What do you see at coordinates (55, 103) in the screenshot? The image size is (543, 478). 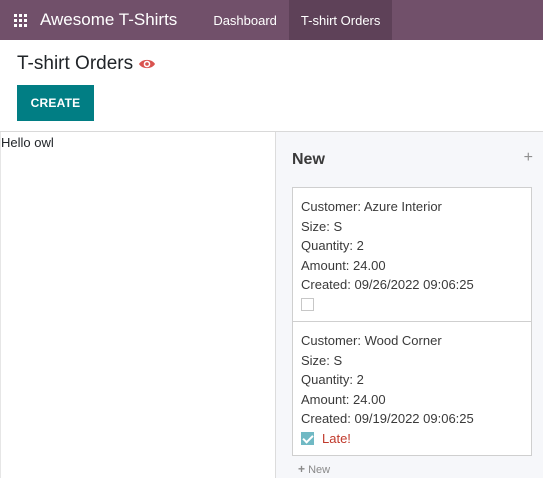 I see `create-button: CREATE` at bounding box center [55, 103].